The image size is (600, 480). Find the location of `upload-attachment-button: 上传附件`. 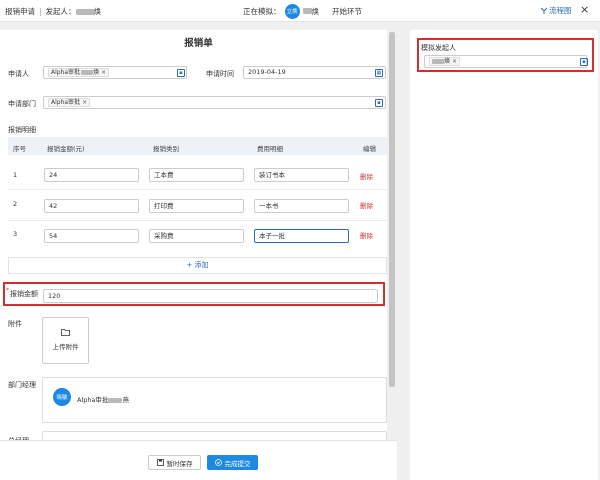

upload-attachment-button: 上传附件 is located at coordinates (65, 340).